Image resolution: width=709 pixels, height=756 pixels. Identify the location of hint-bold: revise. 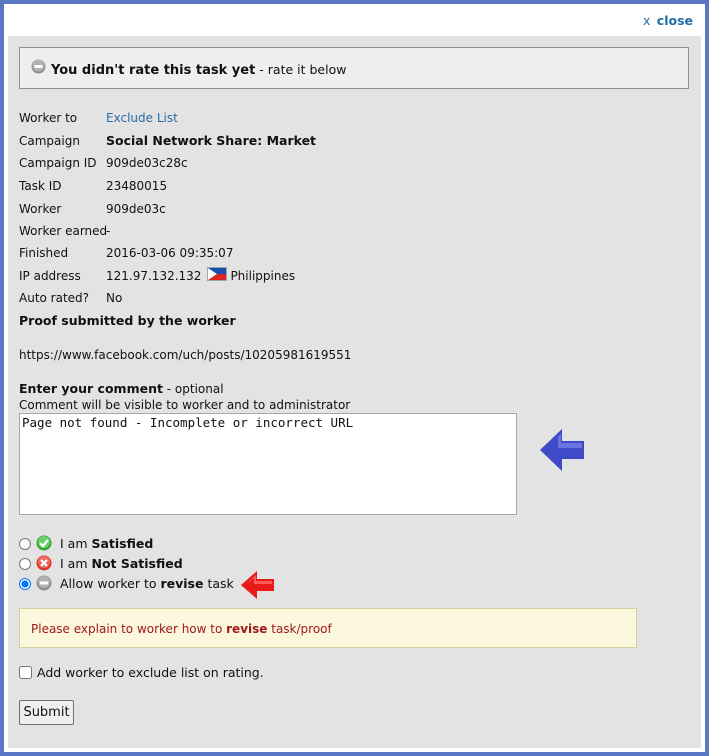
(247, 629).